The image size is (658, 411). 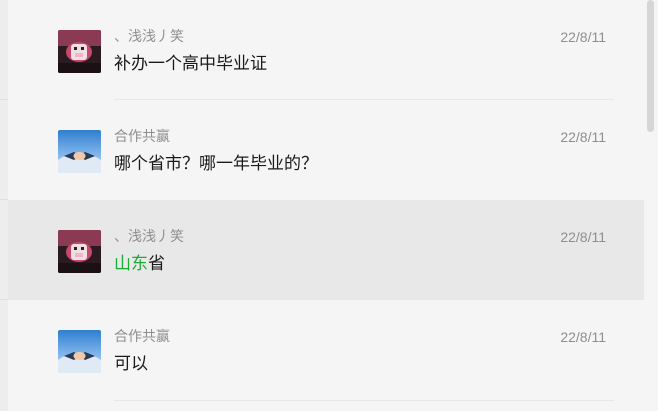 I want to click on message-text: 哪个省市？哪一年毕业的？, so click(x=216, y=164).